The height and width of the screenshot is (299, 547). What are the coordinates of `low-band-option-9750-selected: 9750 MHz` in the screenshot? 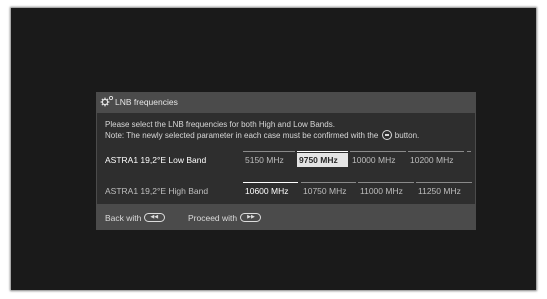 It's located at (322, 159).